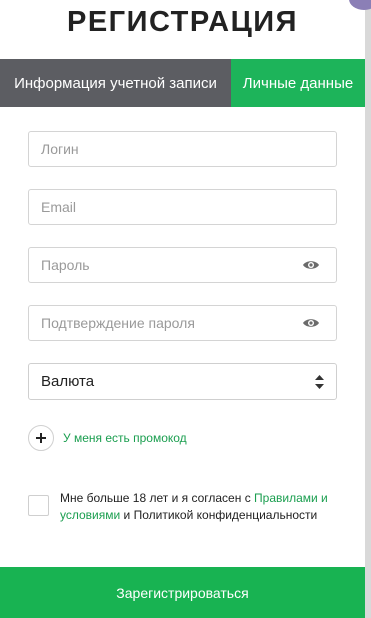 Image resolution: width=371 pixels, height=618 pixels. I want to click on confirm-password-input, so click(182, 323).